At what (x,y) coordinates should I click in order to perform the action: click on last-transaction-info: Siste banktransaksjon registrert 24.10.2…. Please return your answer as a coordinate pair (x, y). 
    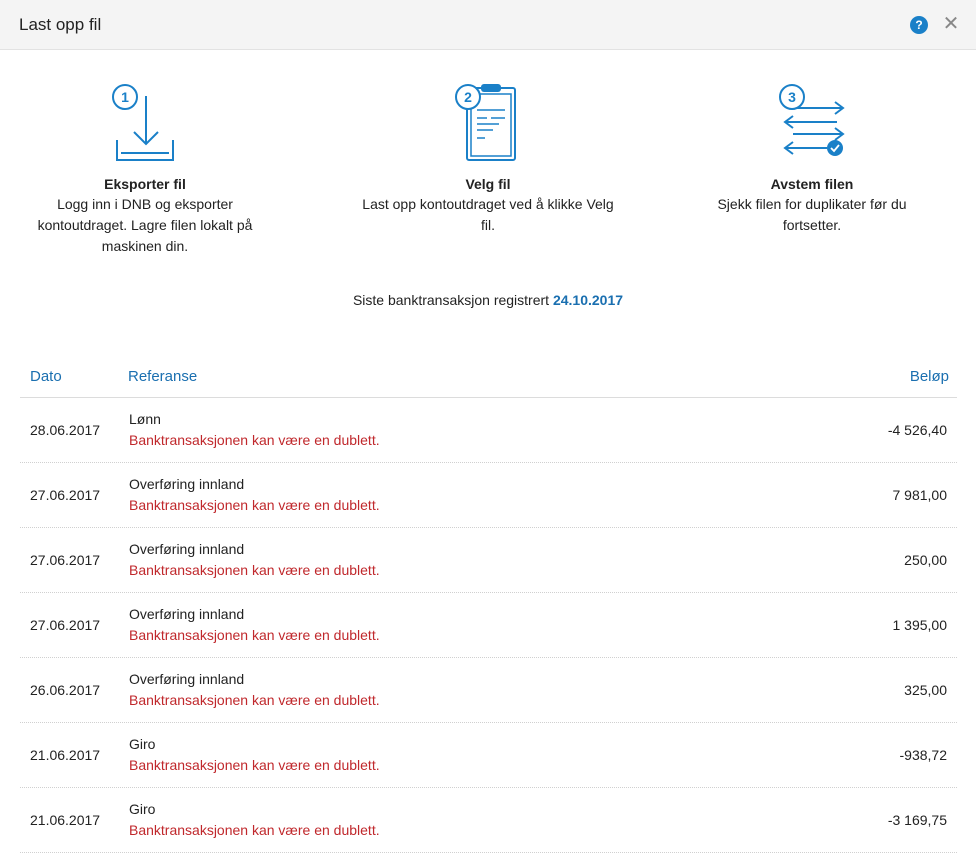
    Looking at the image, I should click on (488, 300).